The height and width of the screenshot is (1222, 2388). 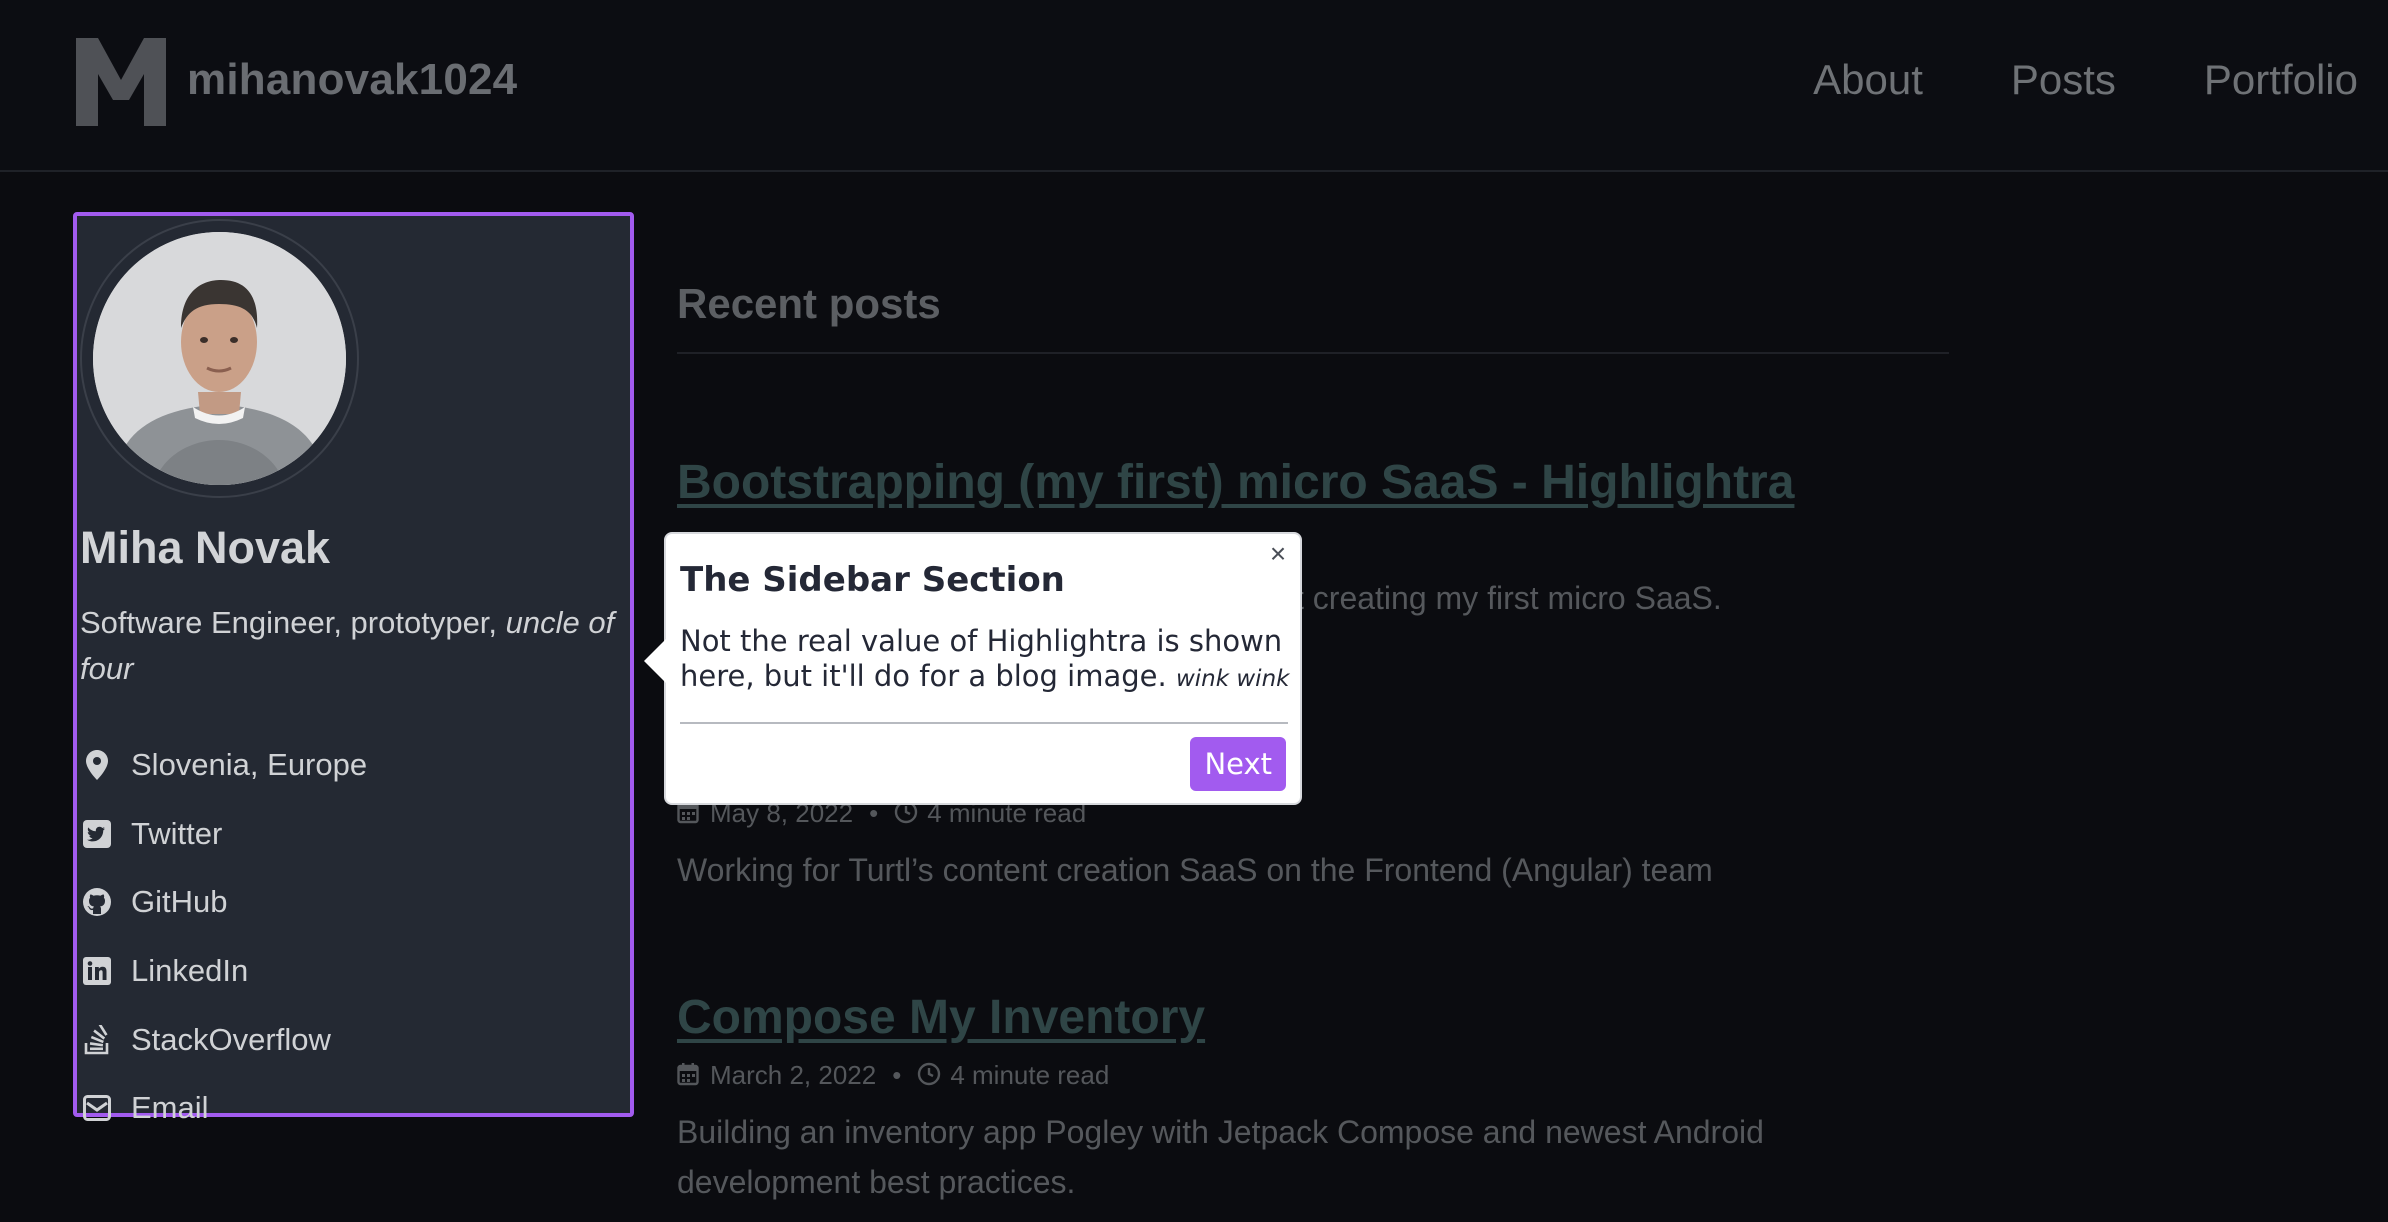 I want to click on popover-divider, so click(x=984, y=723).